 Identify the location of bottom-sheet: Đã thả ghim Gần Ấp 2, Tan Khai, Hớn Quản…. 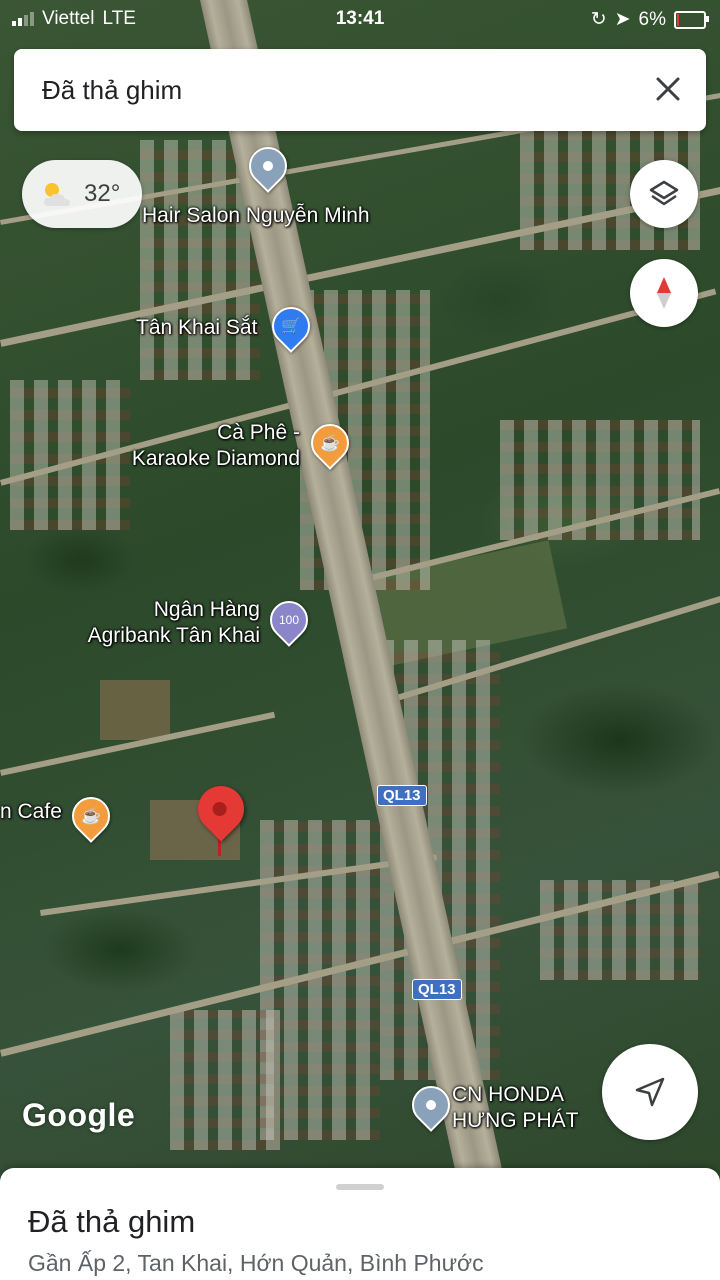
(360, 1224).